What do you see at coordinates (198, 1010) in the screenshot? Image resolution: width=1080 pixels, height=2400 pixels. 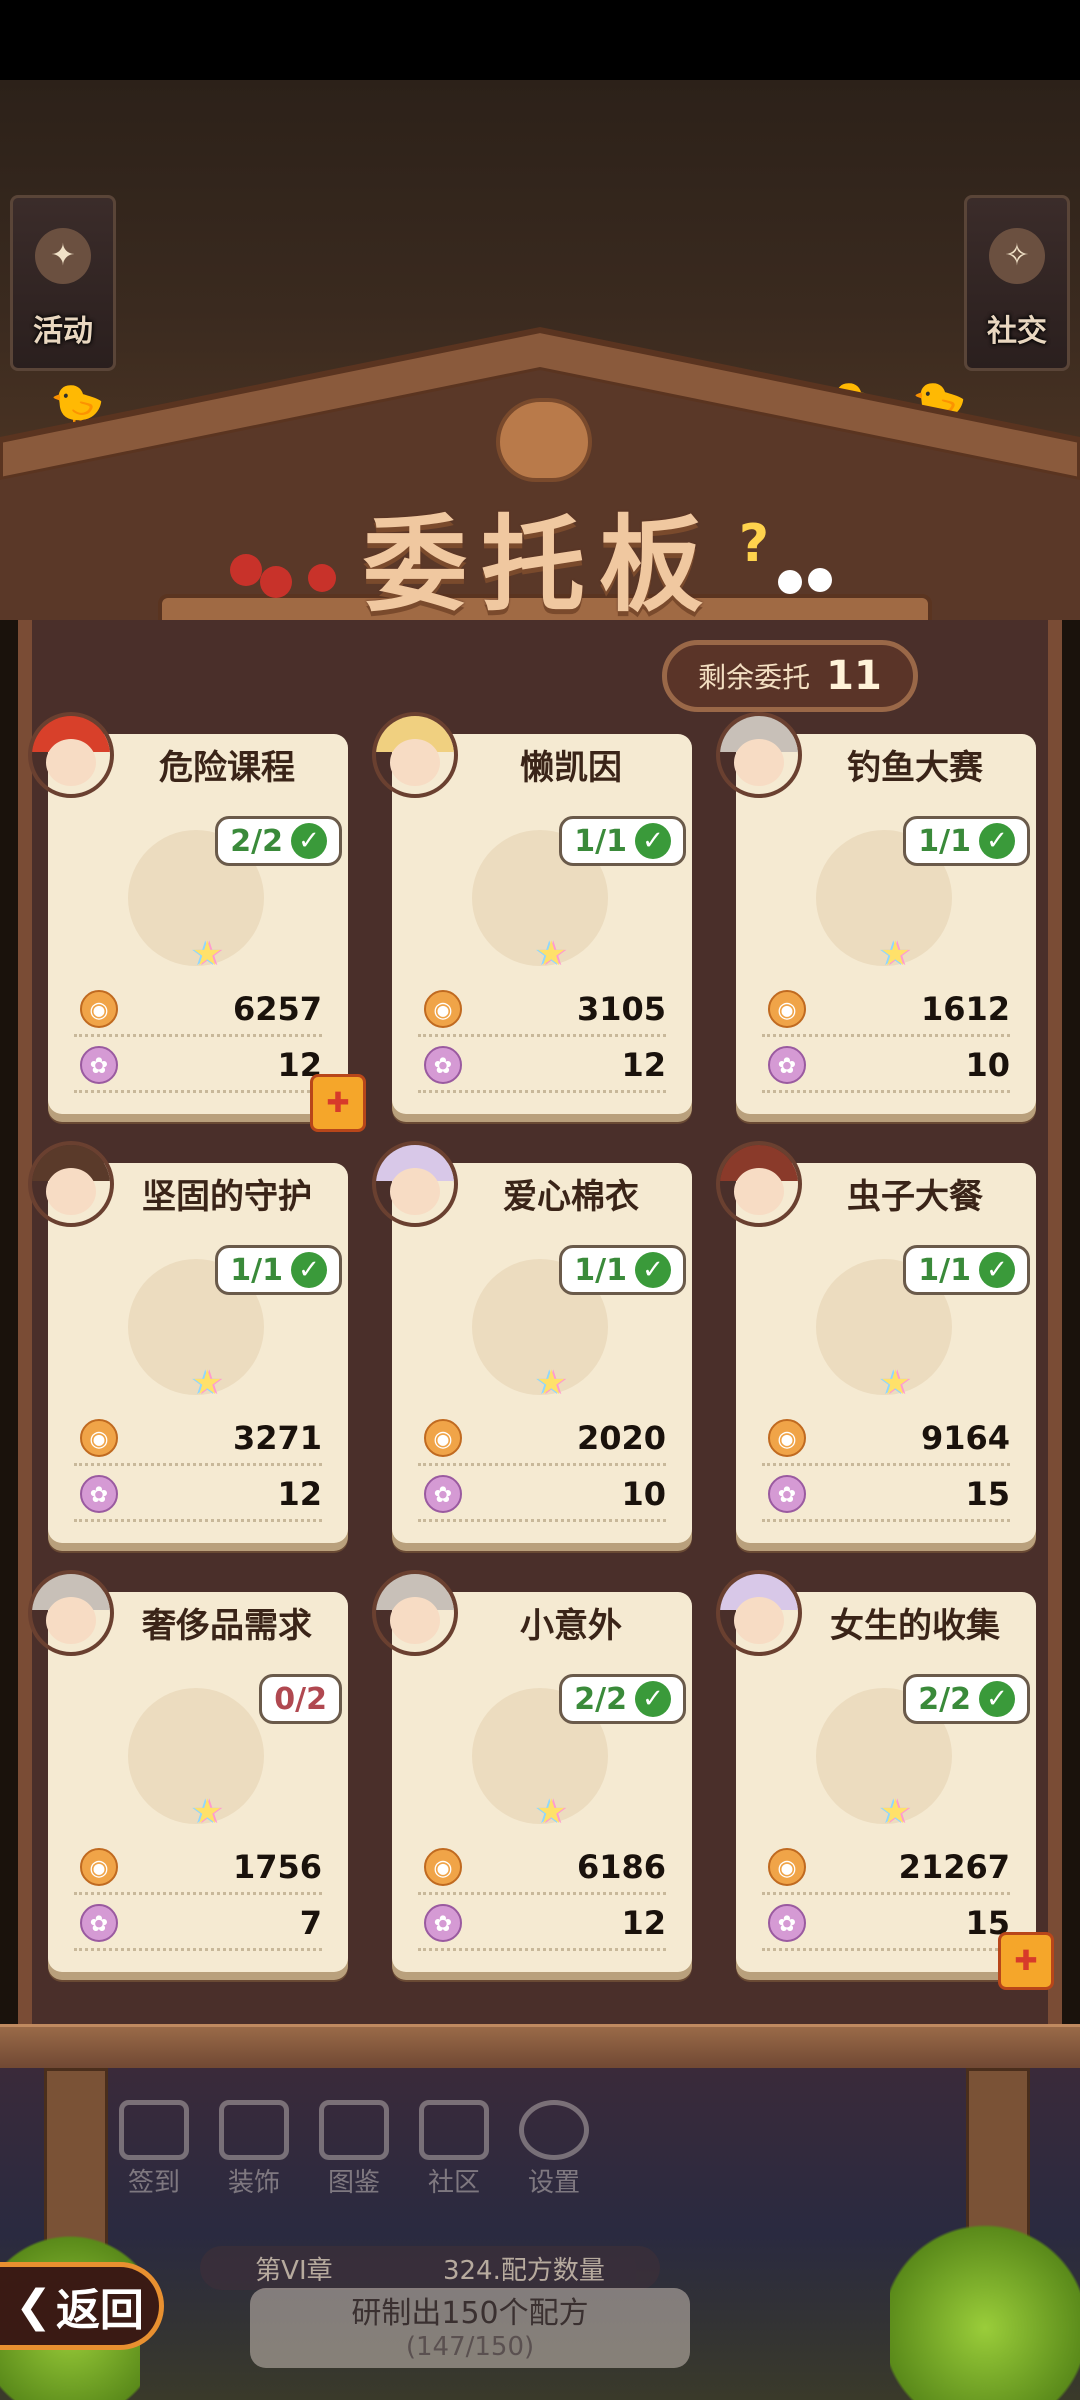 I see `coin-reward-row: ◉ 6257` at bounding box center [198, 1010].